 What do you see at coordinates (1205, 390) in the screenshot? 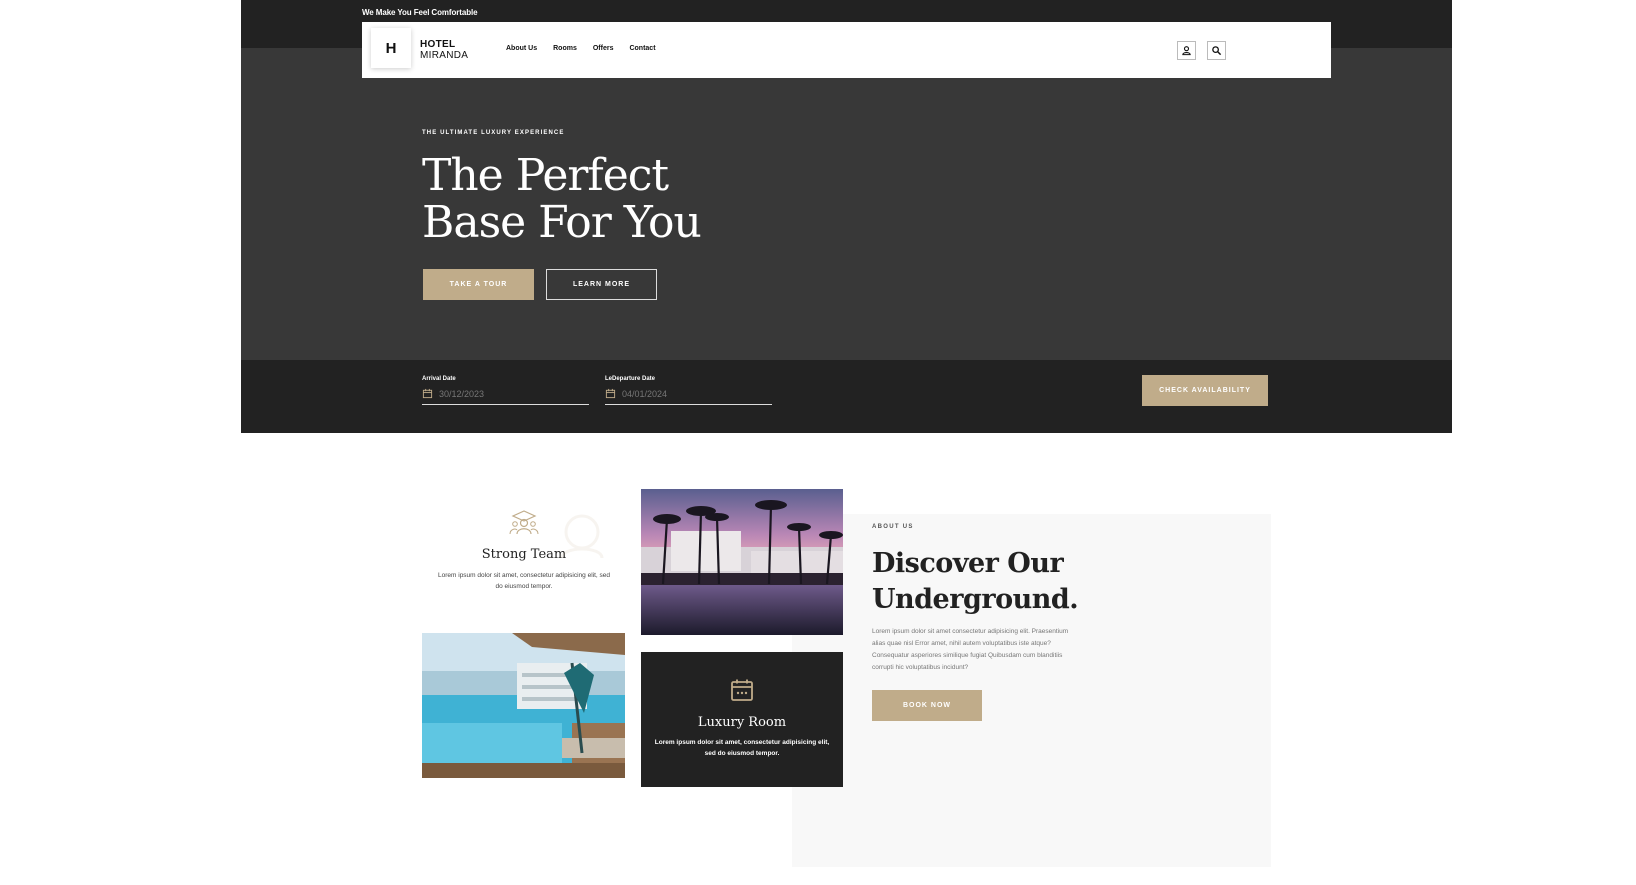
I see `check-availability-button: CHECK AVAILABILITY` at bounding box center [1205, 390].